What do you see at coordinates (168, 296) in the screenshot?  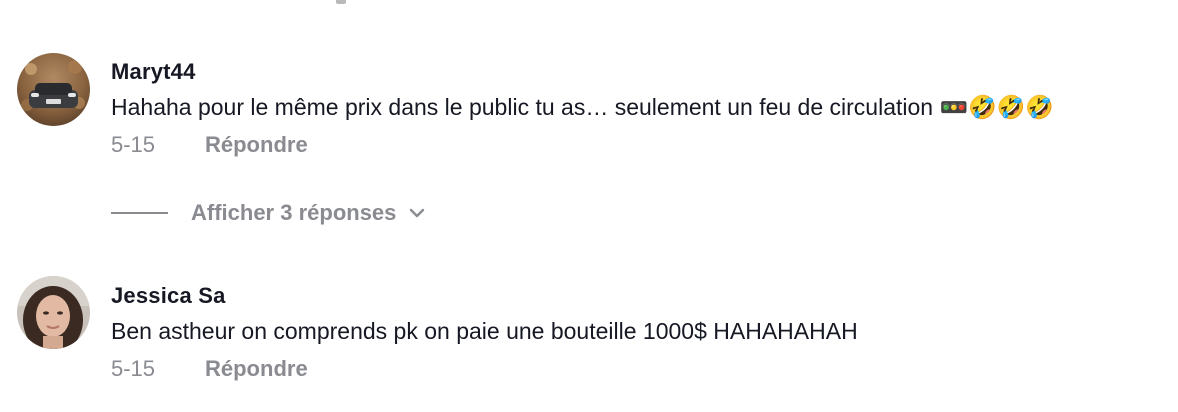 I see `username: Jessica Sa` at bounding box center [168, 296].